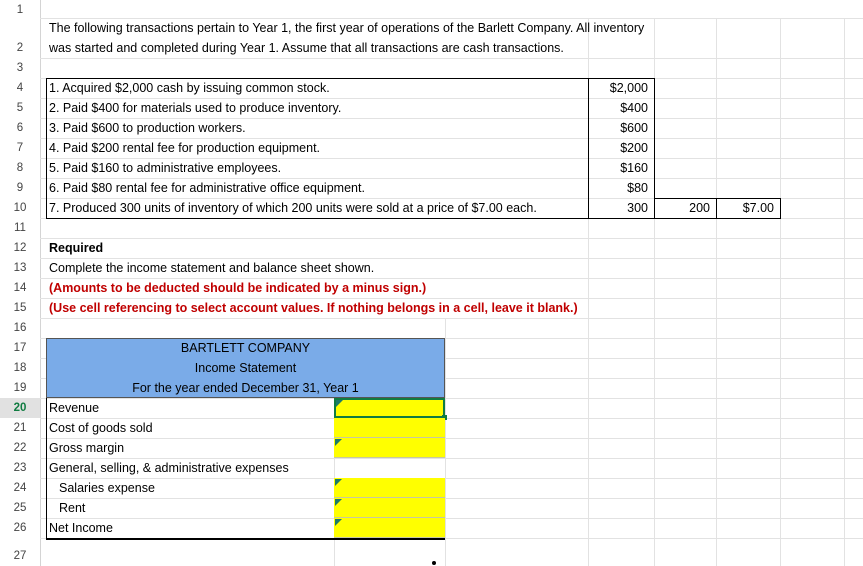 This screenshot has height=566, width=863. What do you see at coordinates (20, 188) in the screenshot?
I see `row-number: 9` at bounding box center [20, 188].